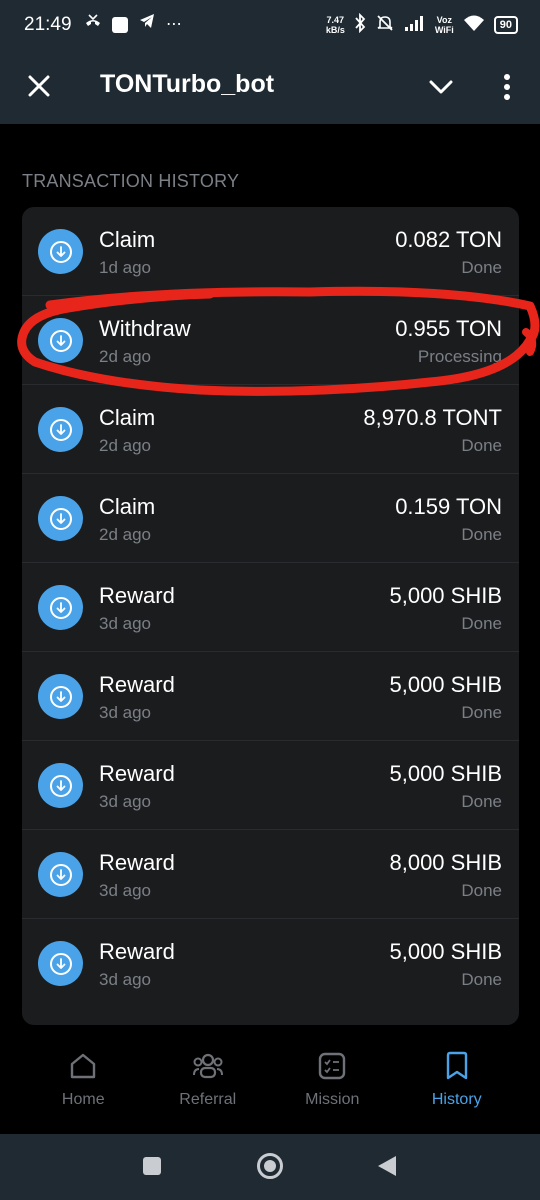 This screenshot has width=540, height=1200. I want to click on home-nav-button, so click(270, 1166).